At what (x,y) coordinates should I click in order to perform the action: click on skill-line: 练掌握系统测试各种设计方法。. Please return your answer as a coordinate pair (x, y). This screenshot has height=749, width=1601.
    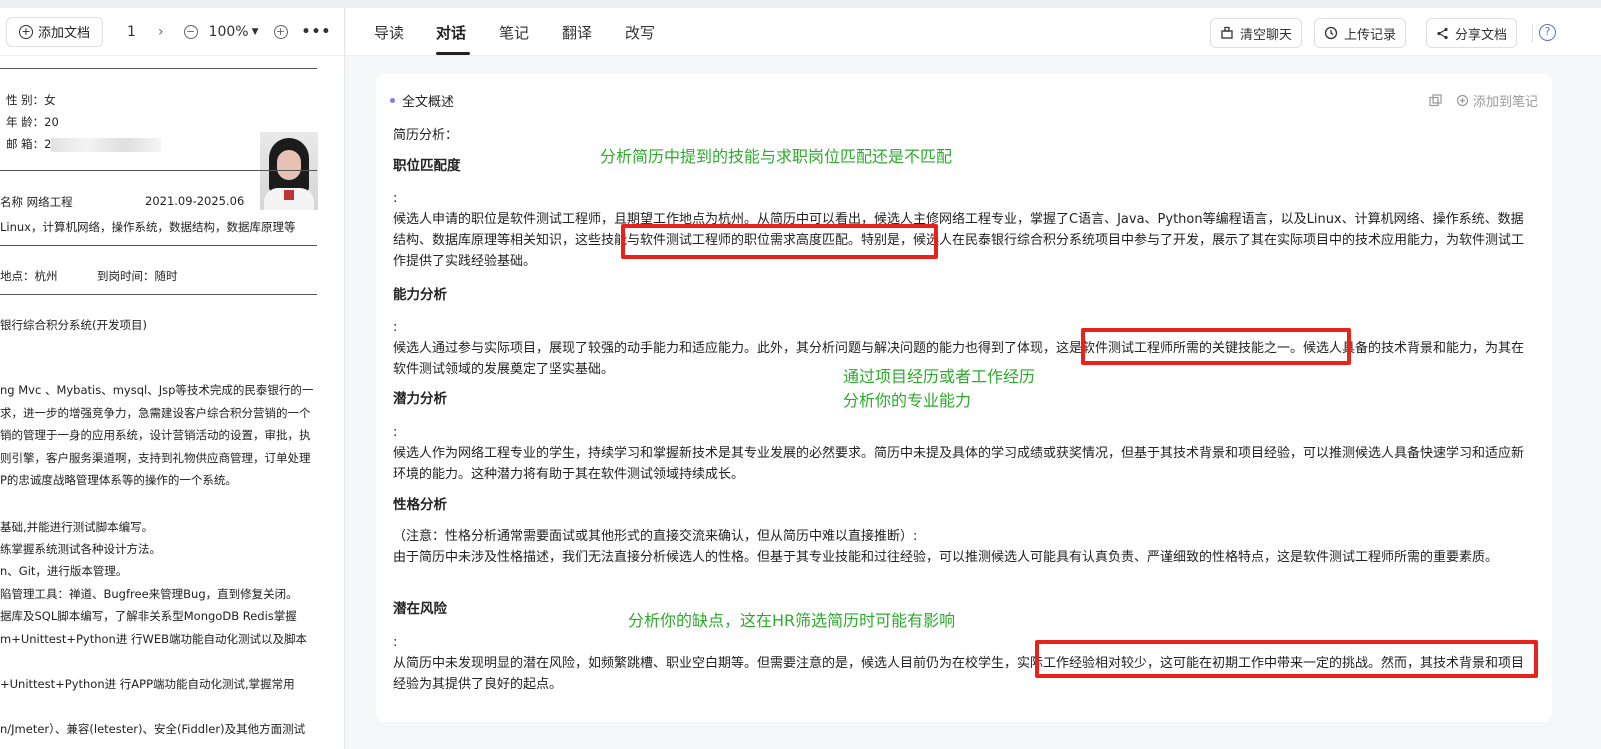
    Looking at the image, I should click on (80, 549).